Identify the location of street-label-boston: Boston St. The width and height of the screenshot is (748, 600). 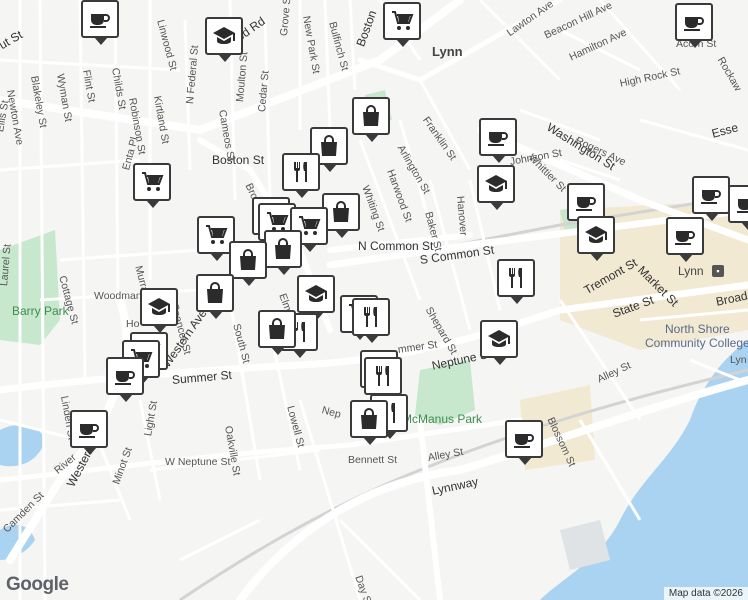
(238, 160).